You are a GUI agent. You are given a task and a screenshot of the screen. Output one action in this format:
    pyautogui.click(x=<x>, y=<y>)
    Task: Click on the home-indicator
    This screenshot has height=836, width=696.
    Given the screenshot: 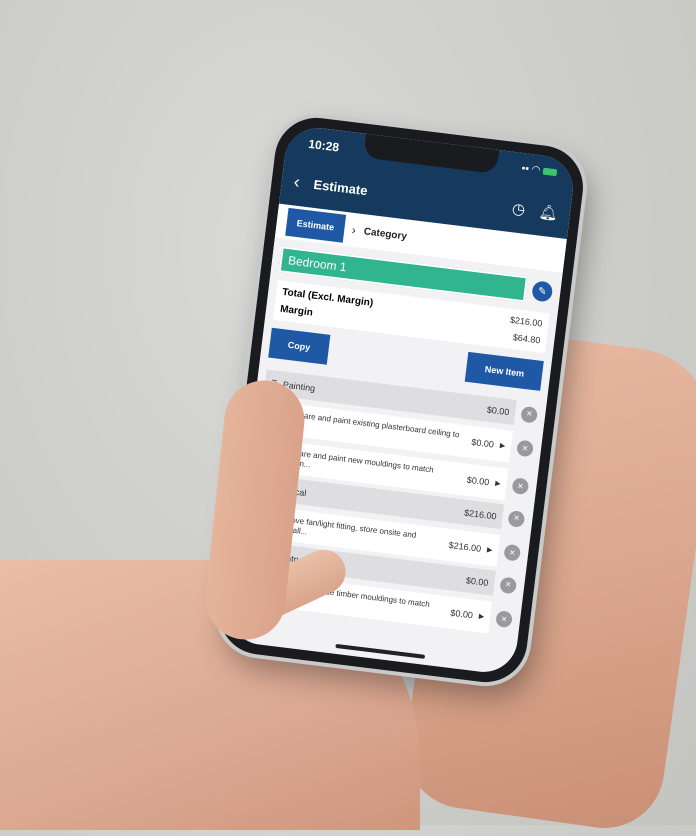 What is the action you would take?
    pyautogui.click(x=380, y=651)
    